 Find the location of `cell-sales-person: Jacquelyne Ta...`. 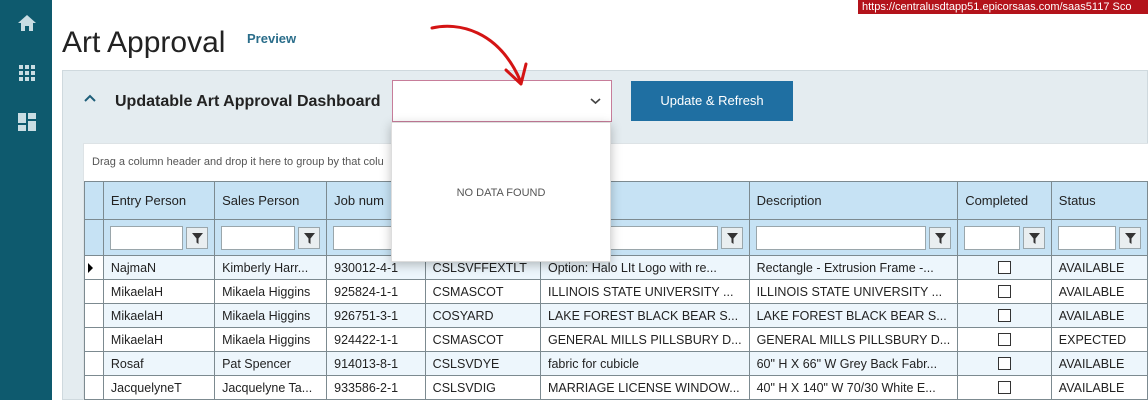

cell-sales-person: Jacquelyne Ta... is located at coordinates (271, 387).